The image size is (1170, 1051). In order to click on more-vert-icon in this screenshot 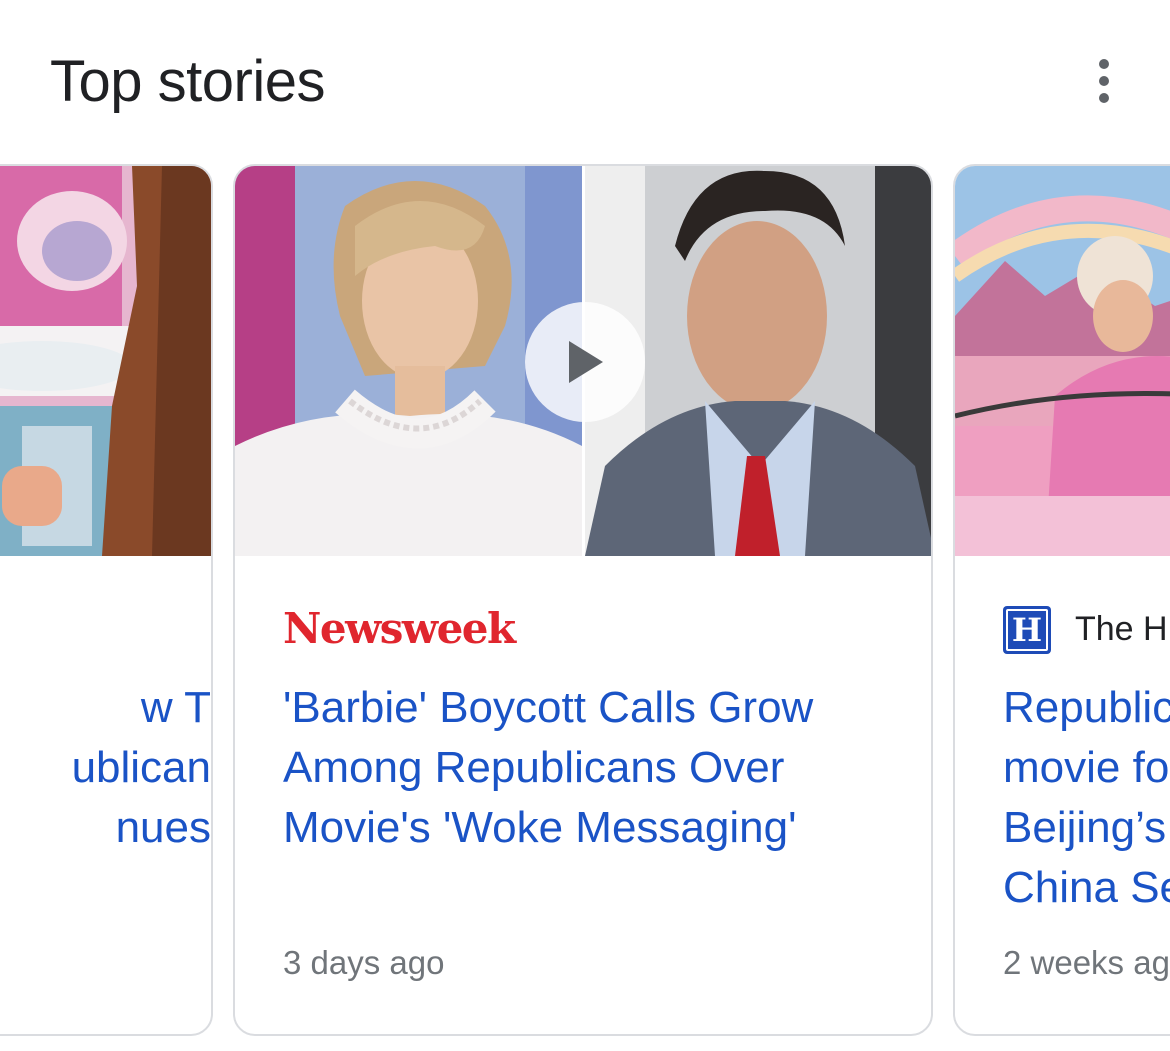, I will do `click(1104, 64)`.